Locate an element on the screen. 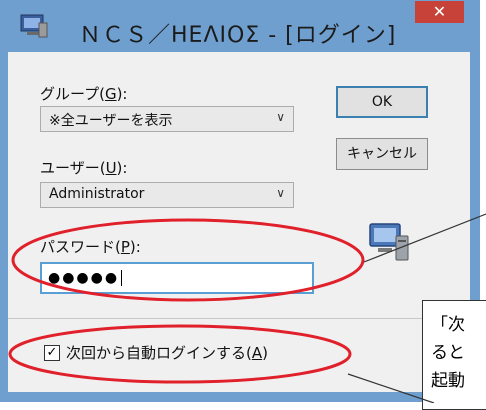  title-bar: ＮＣＳ／ΗΕΛΙΟΣ - [ログイン] ✕ is located at coordinates (240, 27).